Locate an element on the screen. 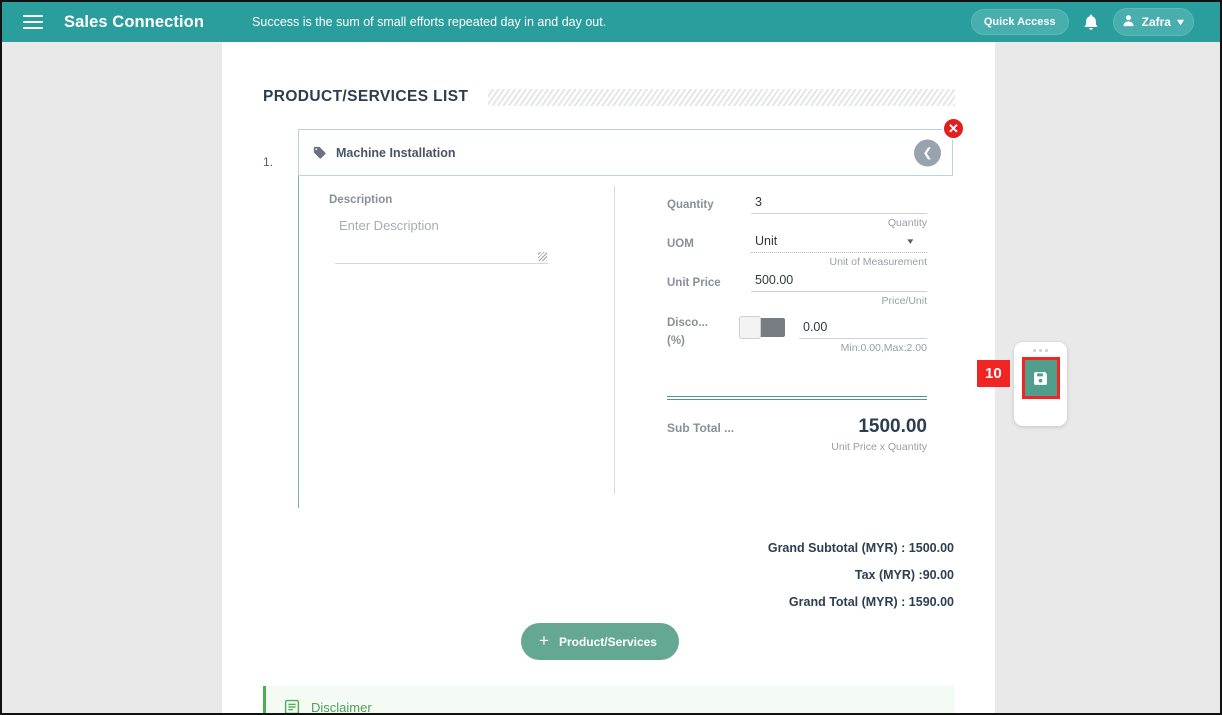 Image resolution: width=1222 pixels, height=715 pixels. uom-control: Unit ▾ Unit of Measurement is located at coordinates (839, 249).